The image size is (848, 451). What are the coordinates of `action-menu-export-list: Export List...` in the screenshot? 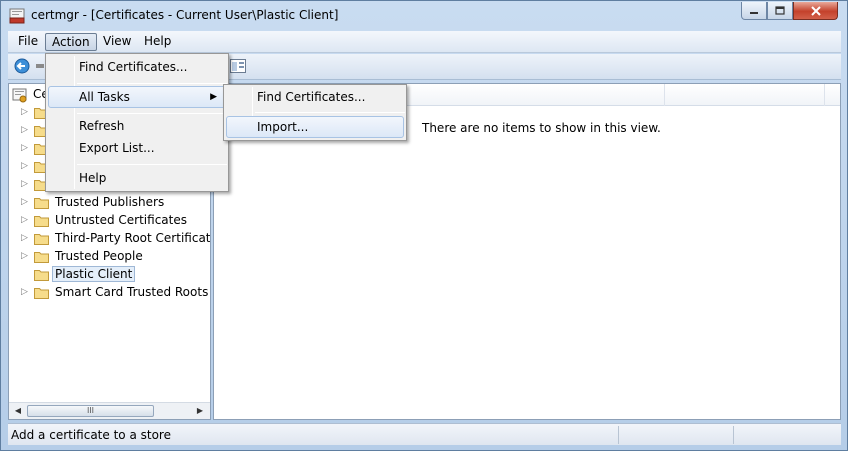 It's located at (137, 149).